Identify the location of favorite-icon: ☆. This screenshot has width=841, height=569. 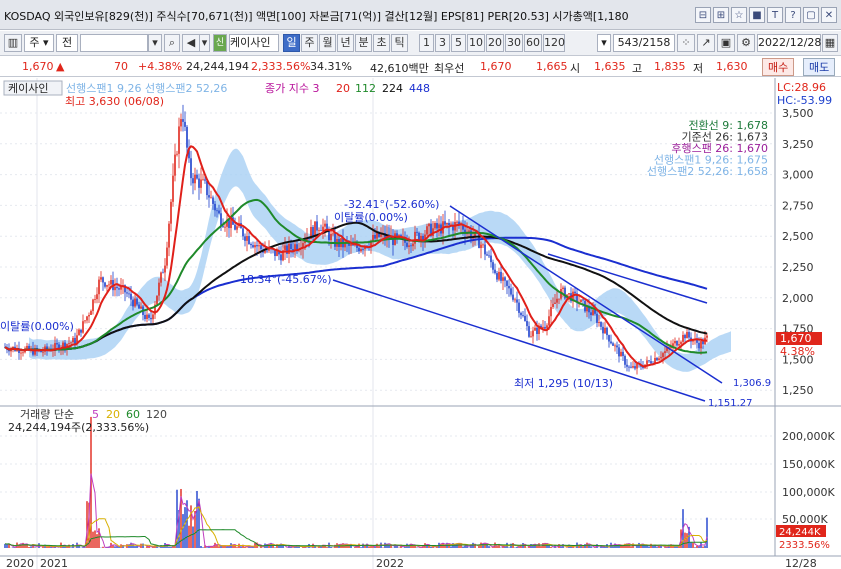
(739, 15).